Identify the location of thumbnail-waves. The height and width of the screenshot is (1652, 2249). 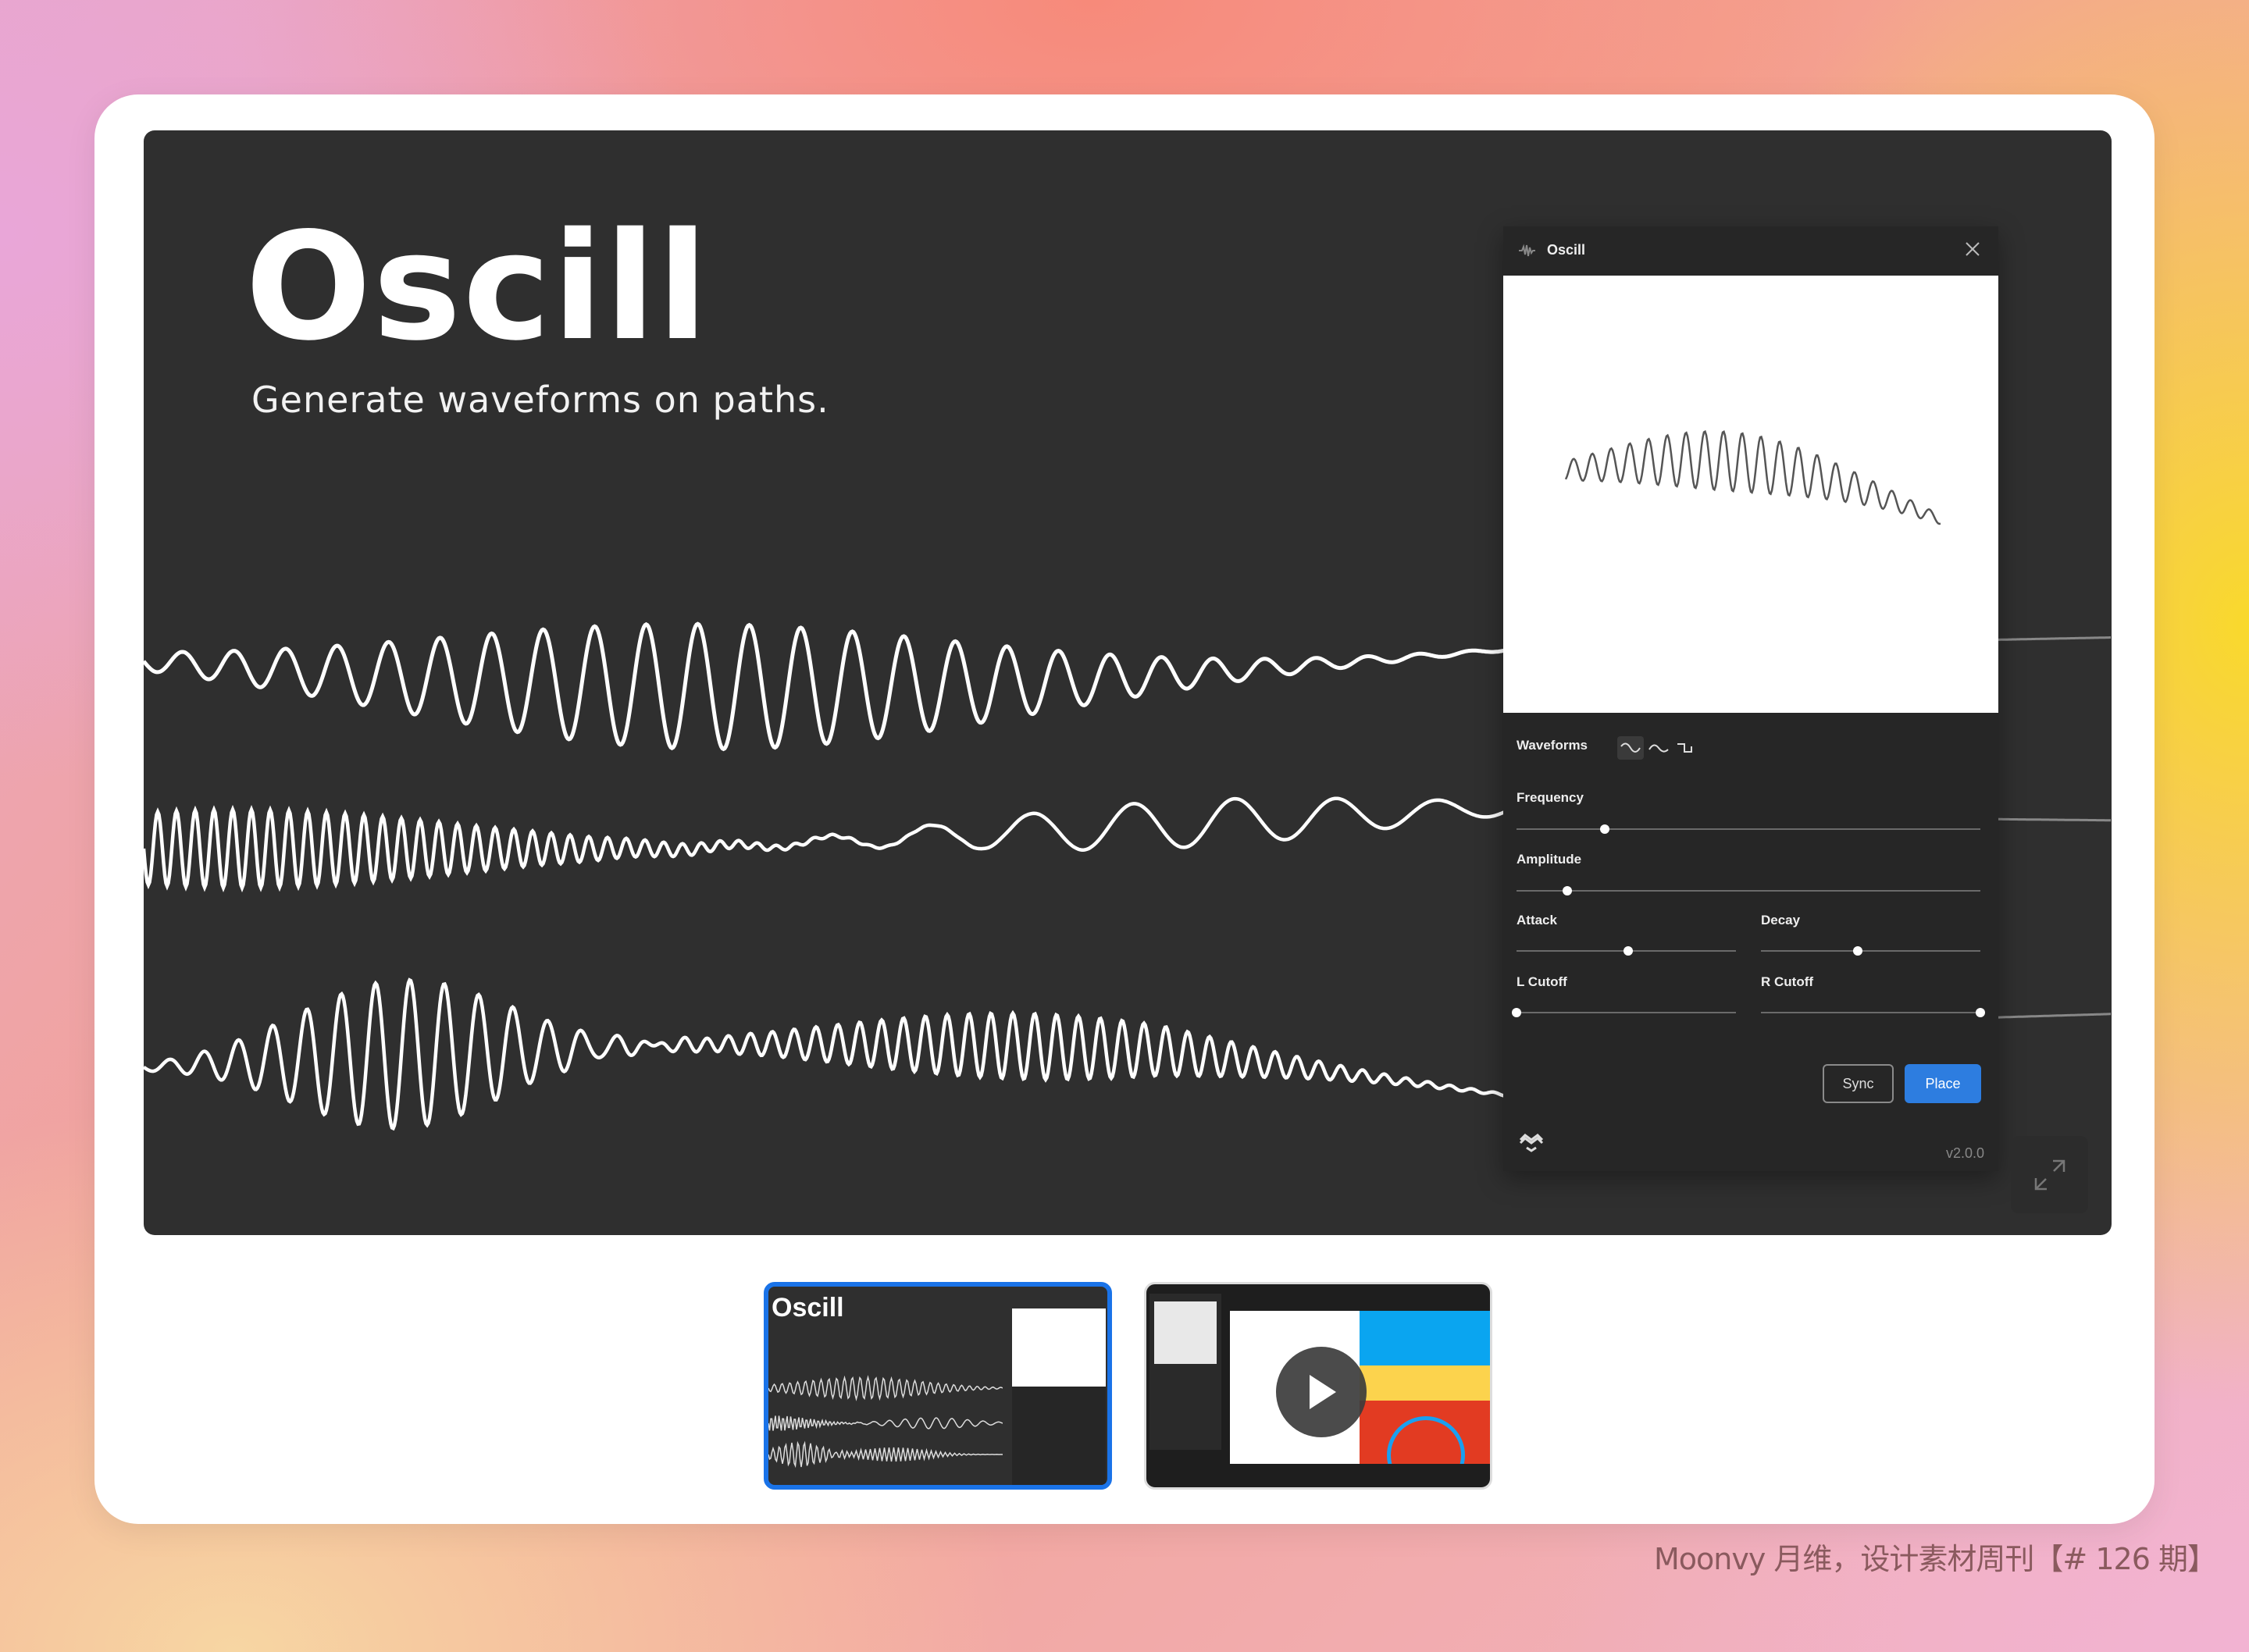
(885, 1422).